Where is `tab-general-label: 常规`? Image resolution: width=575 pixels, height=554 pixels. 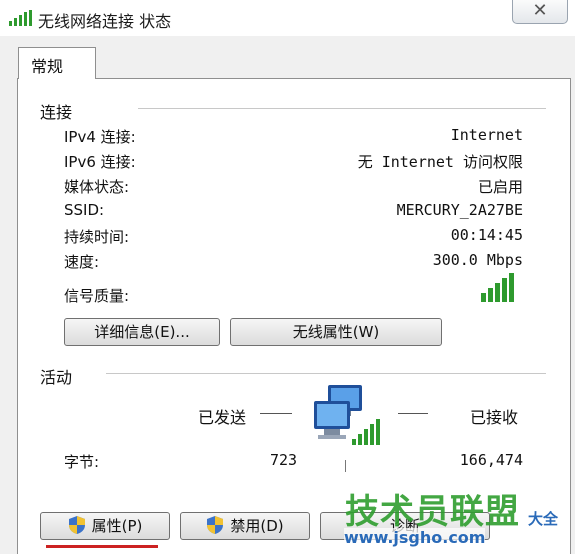 tab-general-label: 常规 is located at coordinates (47, 66).